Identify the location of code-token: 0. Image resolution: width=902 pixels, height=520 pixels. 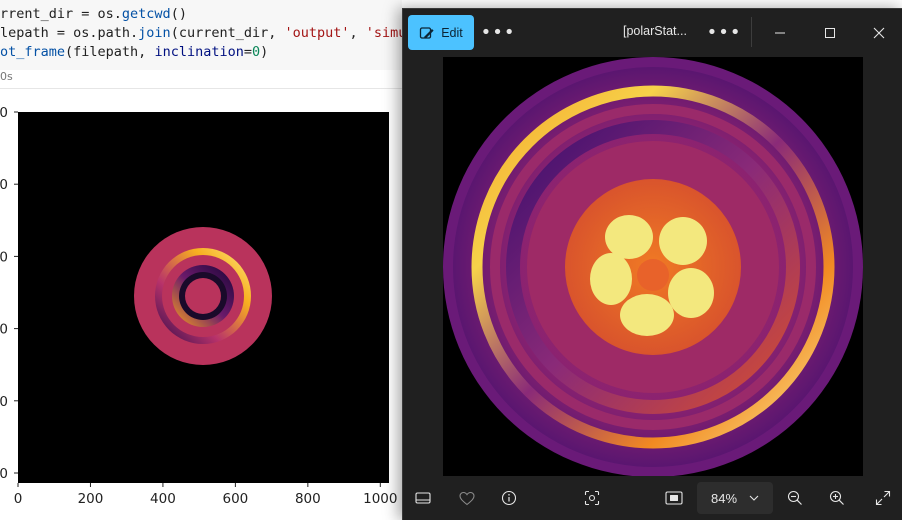
(256, 52).